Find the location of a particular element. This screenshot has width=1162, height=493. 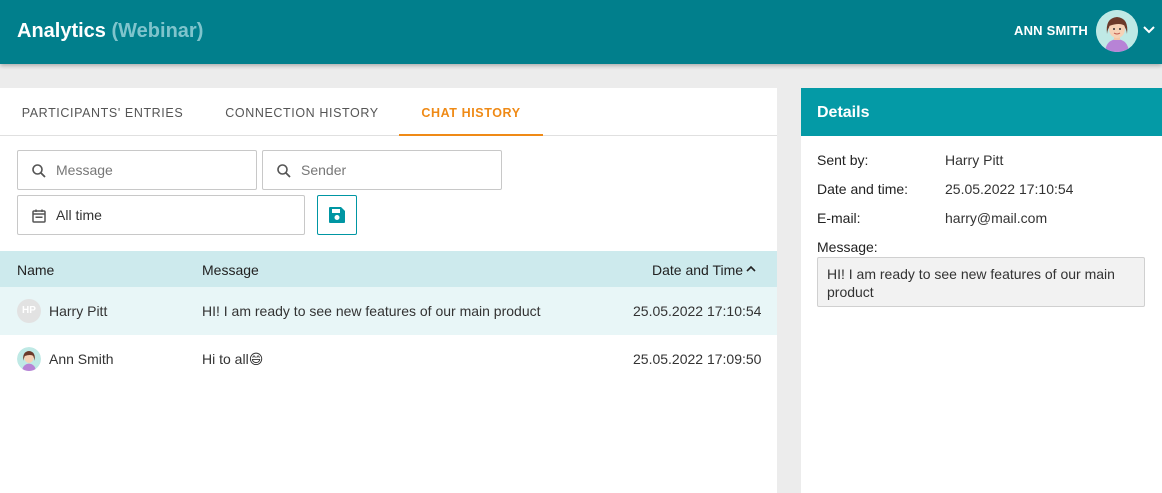

email-label: E-mail: is located at coordinates (839, 218).